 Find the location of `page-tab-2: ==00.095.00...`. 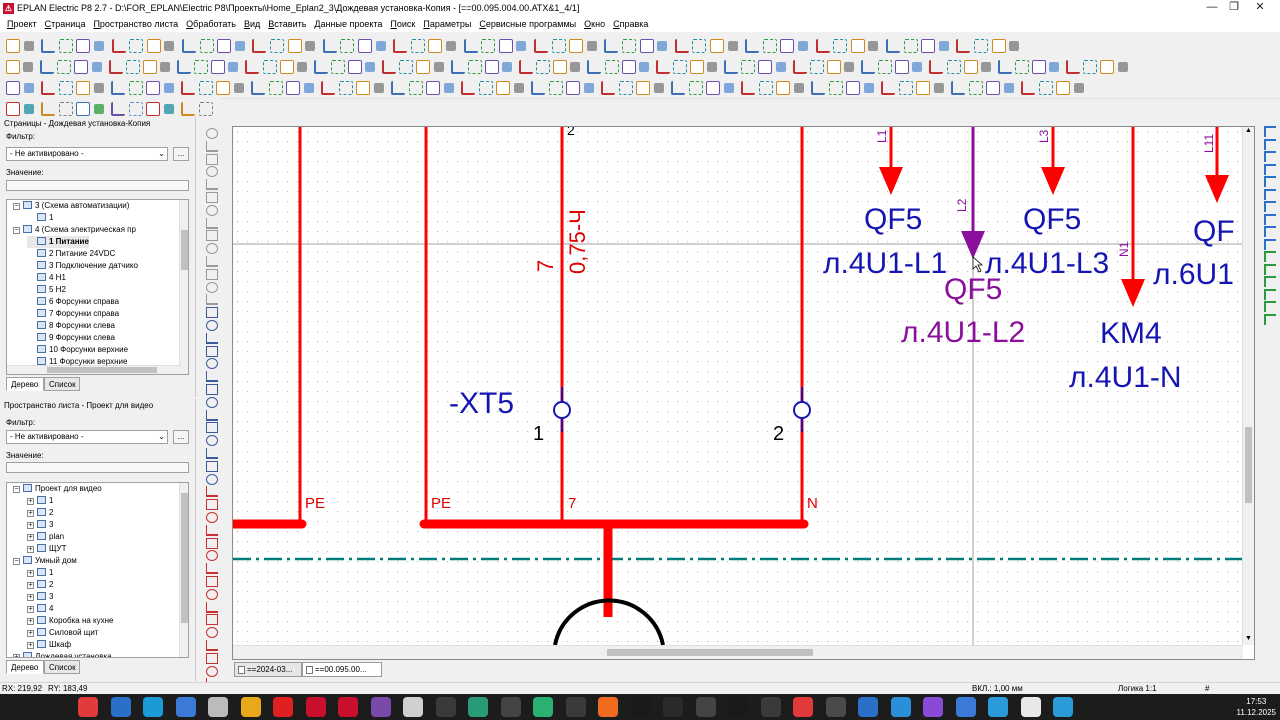

page-tab-2: ==00.095.00... is located at coordinates (342, 669).